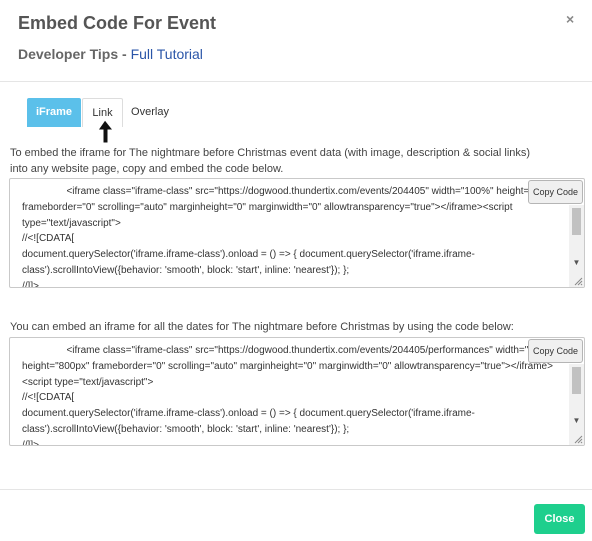  I want to click on modal-footer: Close, so click(296, 515).